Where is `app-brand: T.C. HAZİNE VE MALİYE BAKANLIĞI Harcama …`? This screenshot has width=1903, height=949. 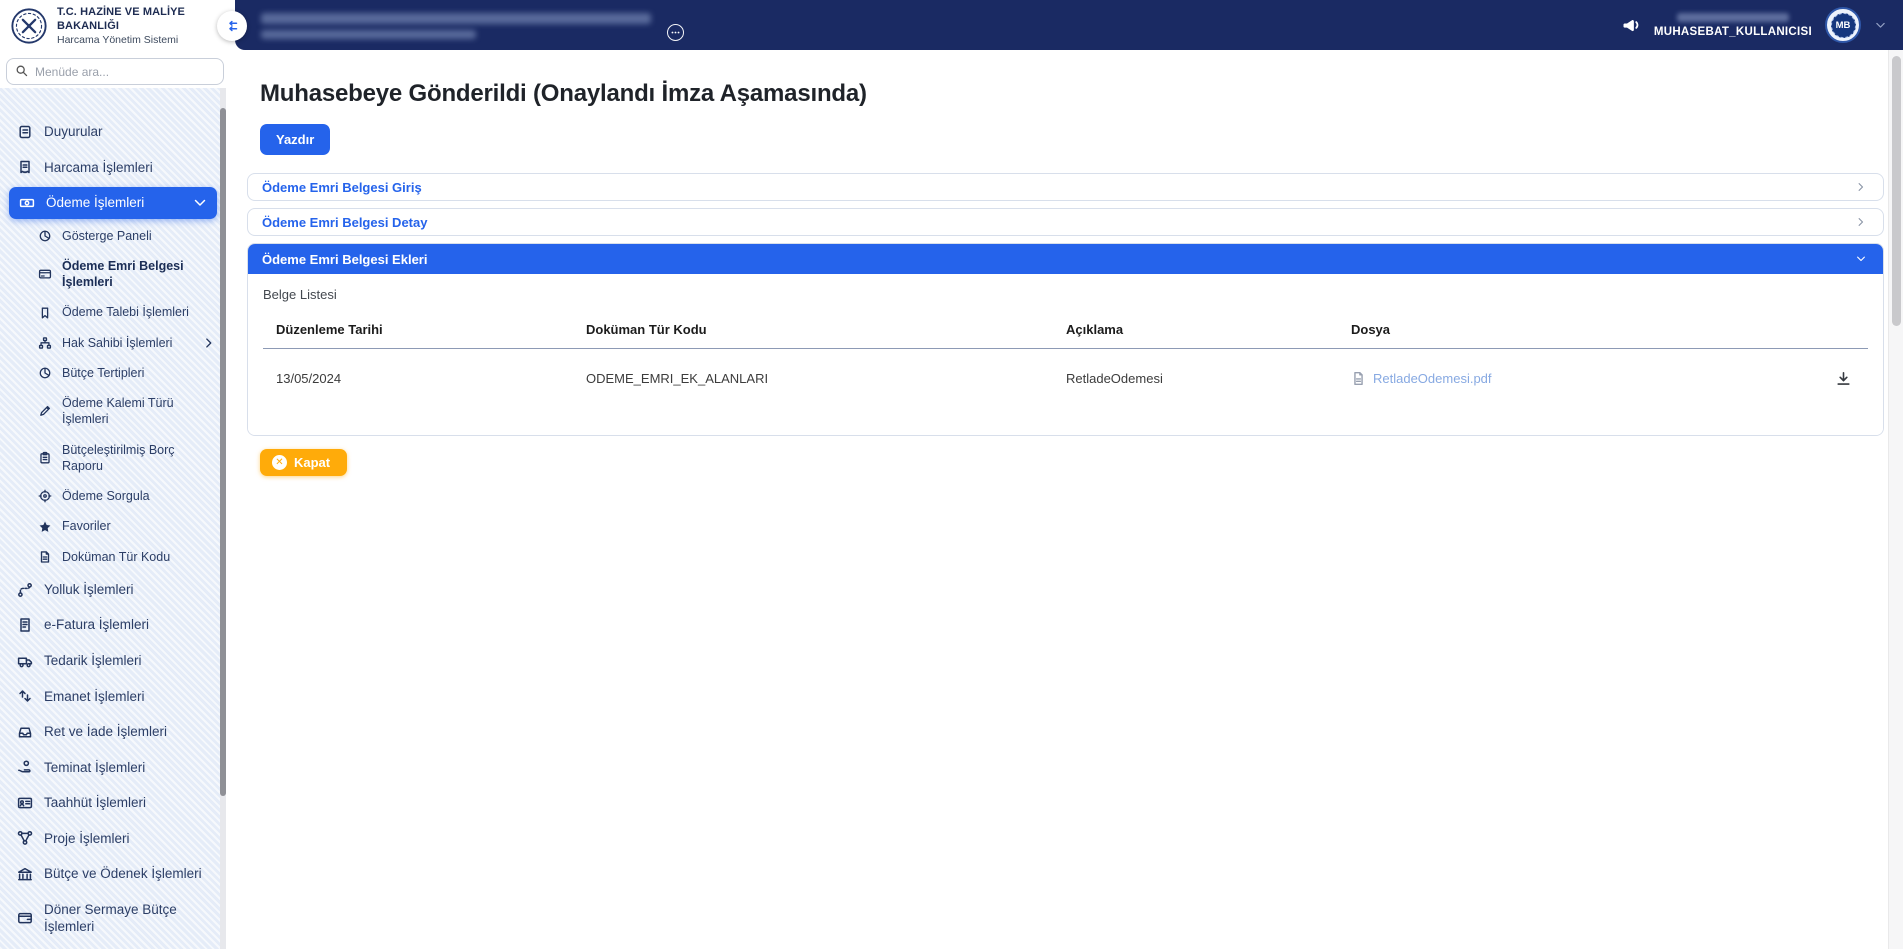
app-brand: T.C. HAZİNE VE MALİYE BAKANLIĞI Harcama … is located at coordinates (117, 26).